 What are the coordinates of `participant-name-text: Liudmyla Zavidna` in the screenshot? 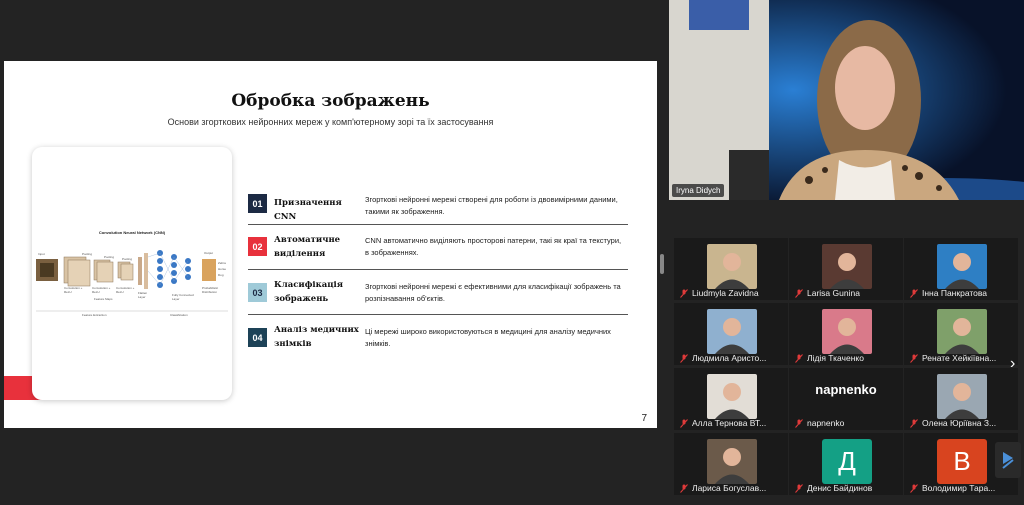 It's located at (725, 293).